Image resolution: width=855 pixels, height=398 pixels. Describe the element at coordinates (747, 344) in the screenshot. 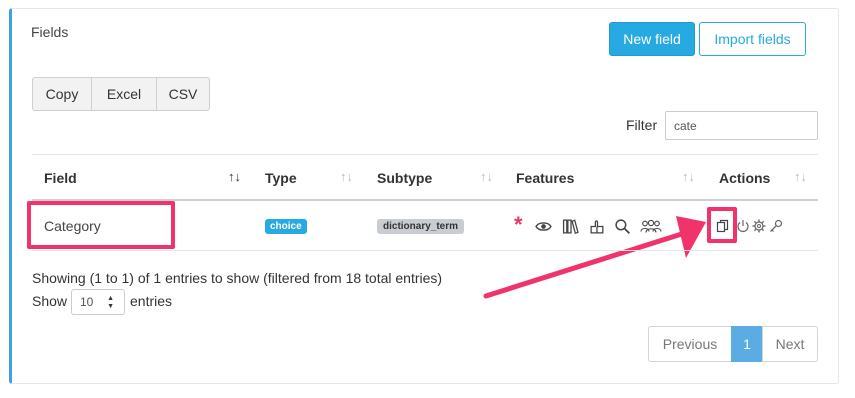

I see `page-1-button: 1` at that location.